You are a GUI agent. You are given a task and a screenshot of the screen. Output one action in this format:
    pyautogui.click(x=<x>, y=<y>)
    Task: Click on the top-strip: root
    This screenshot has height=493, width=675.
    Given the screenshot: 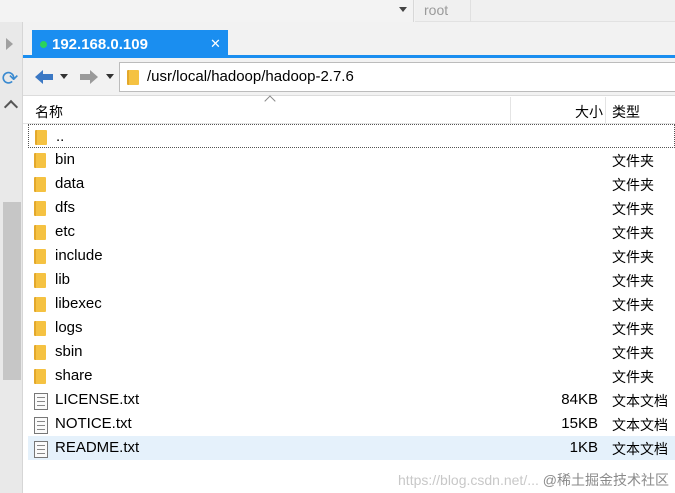 What is the action you would take?
    pyautogui.click(x=337, y=11)
    